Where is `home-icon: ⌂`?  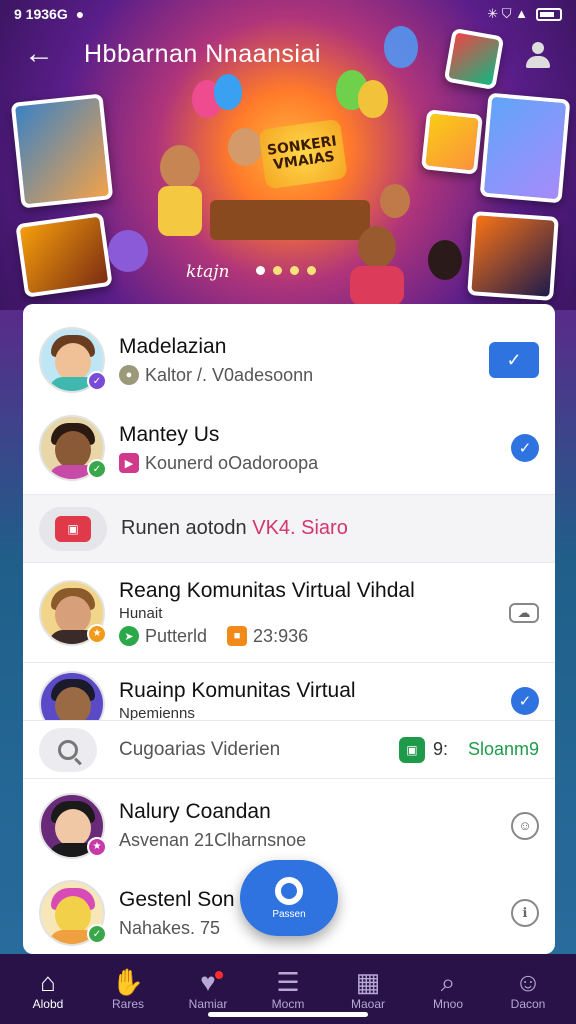
home-icon: ⌂ is located at coordinates (48, 982).